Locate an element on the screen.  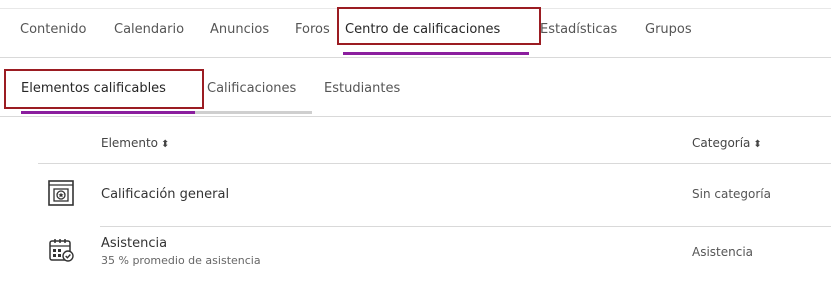
table-header: Elemento ⬍ Categoría ⬍ is located at coordinates (415, 144).